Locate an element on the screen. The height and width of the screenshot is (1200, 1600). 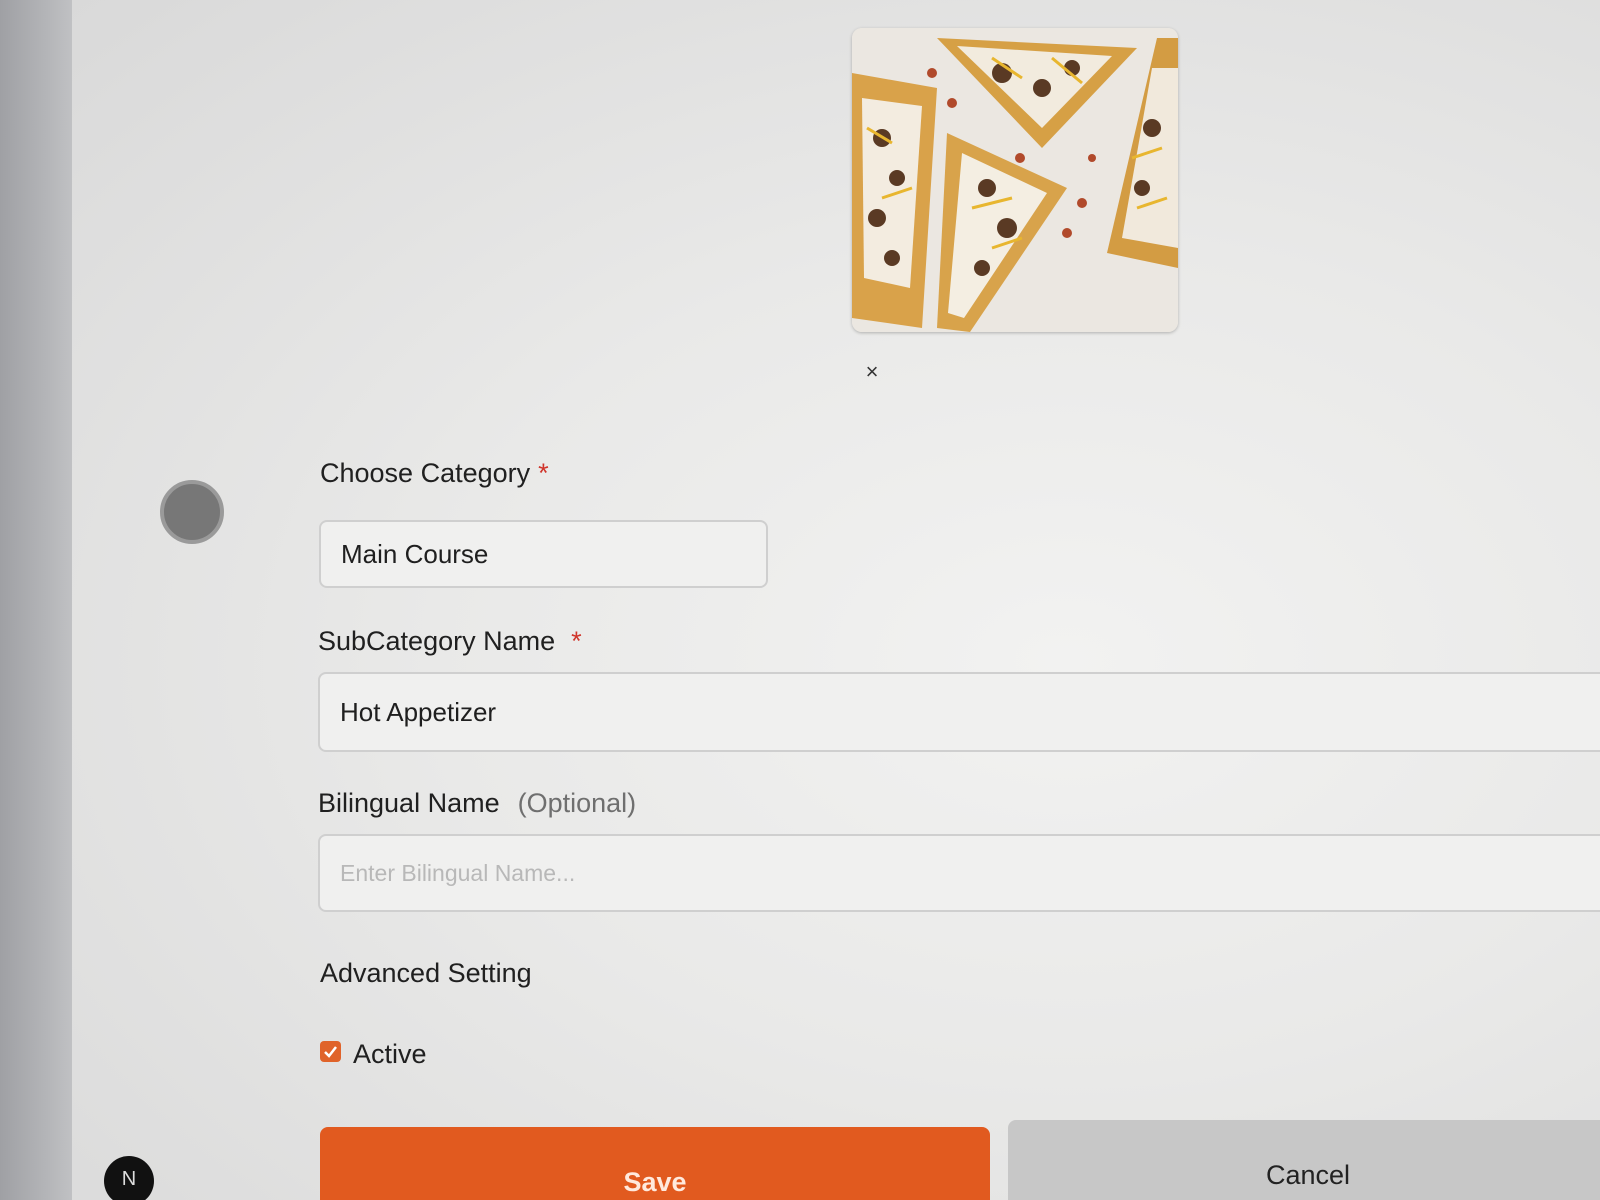
subcategory-label: SubCategory Name * is located at coordinates (450, 641).